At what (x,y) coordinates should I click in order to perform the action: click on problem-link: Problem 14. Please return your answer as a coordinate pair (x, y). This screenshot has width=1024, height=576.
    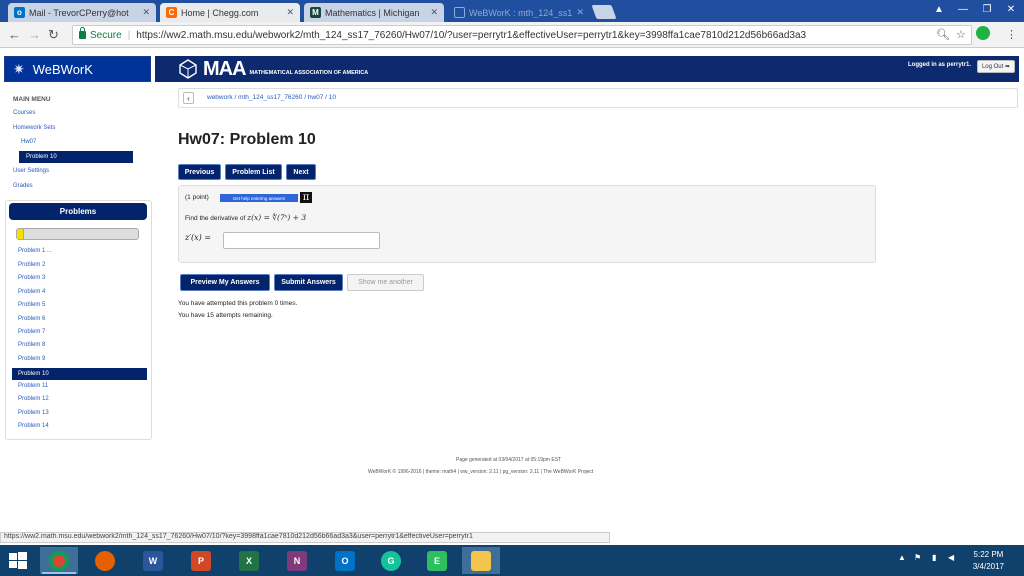
    Looking at the image, I should click on (33, 426).